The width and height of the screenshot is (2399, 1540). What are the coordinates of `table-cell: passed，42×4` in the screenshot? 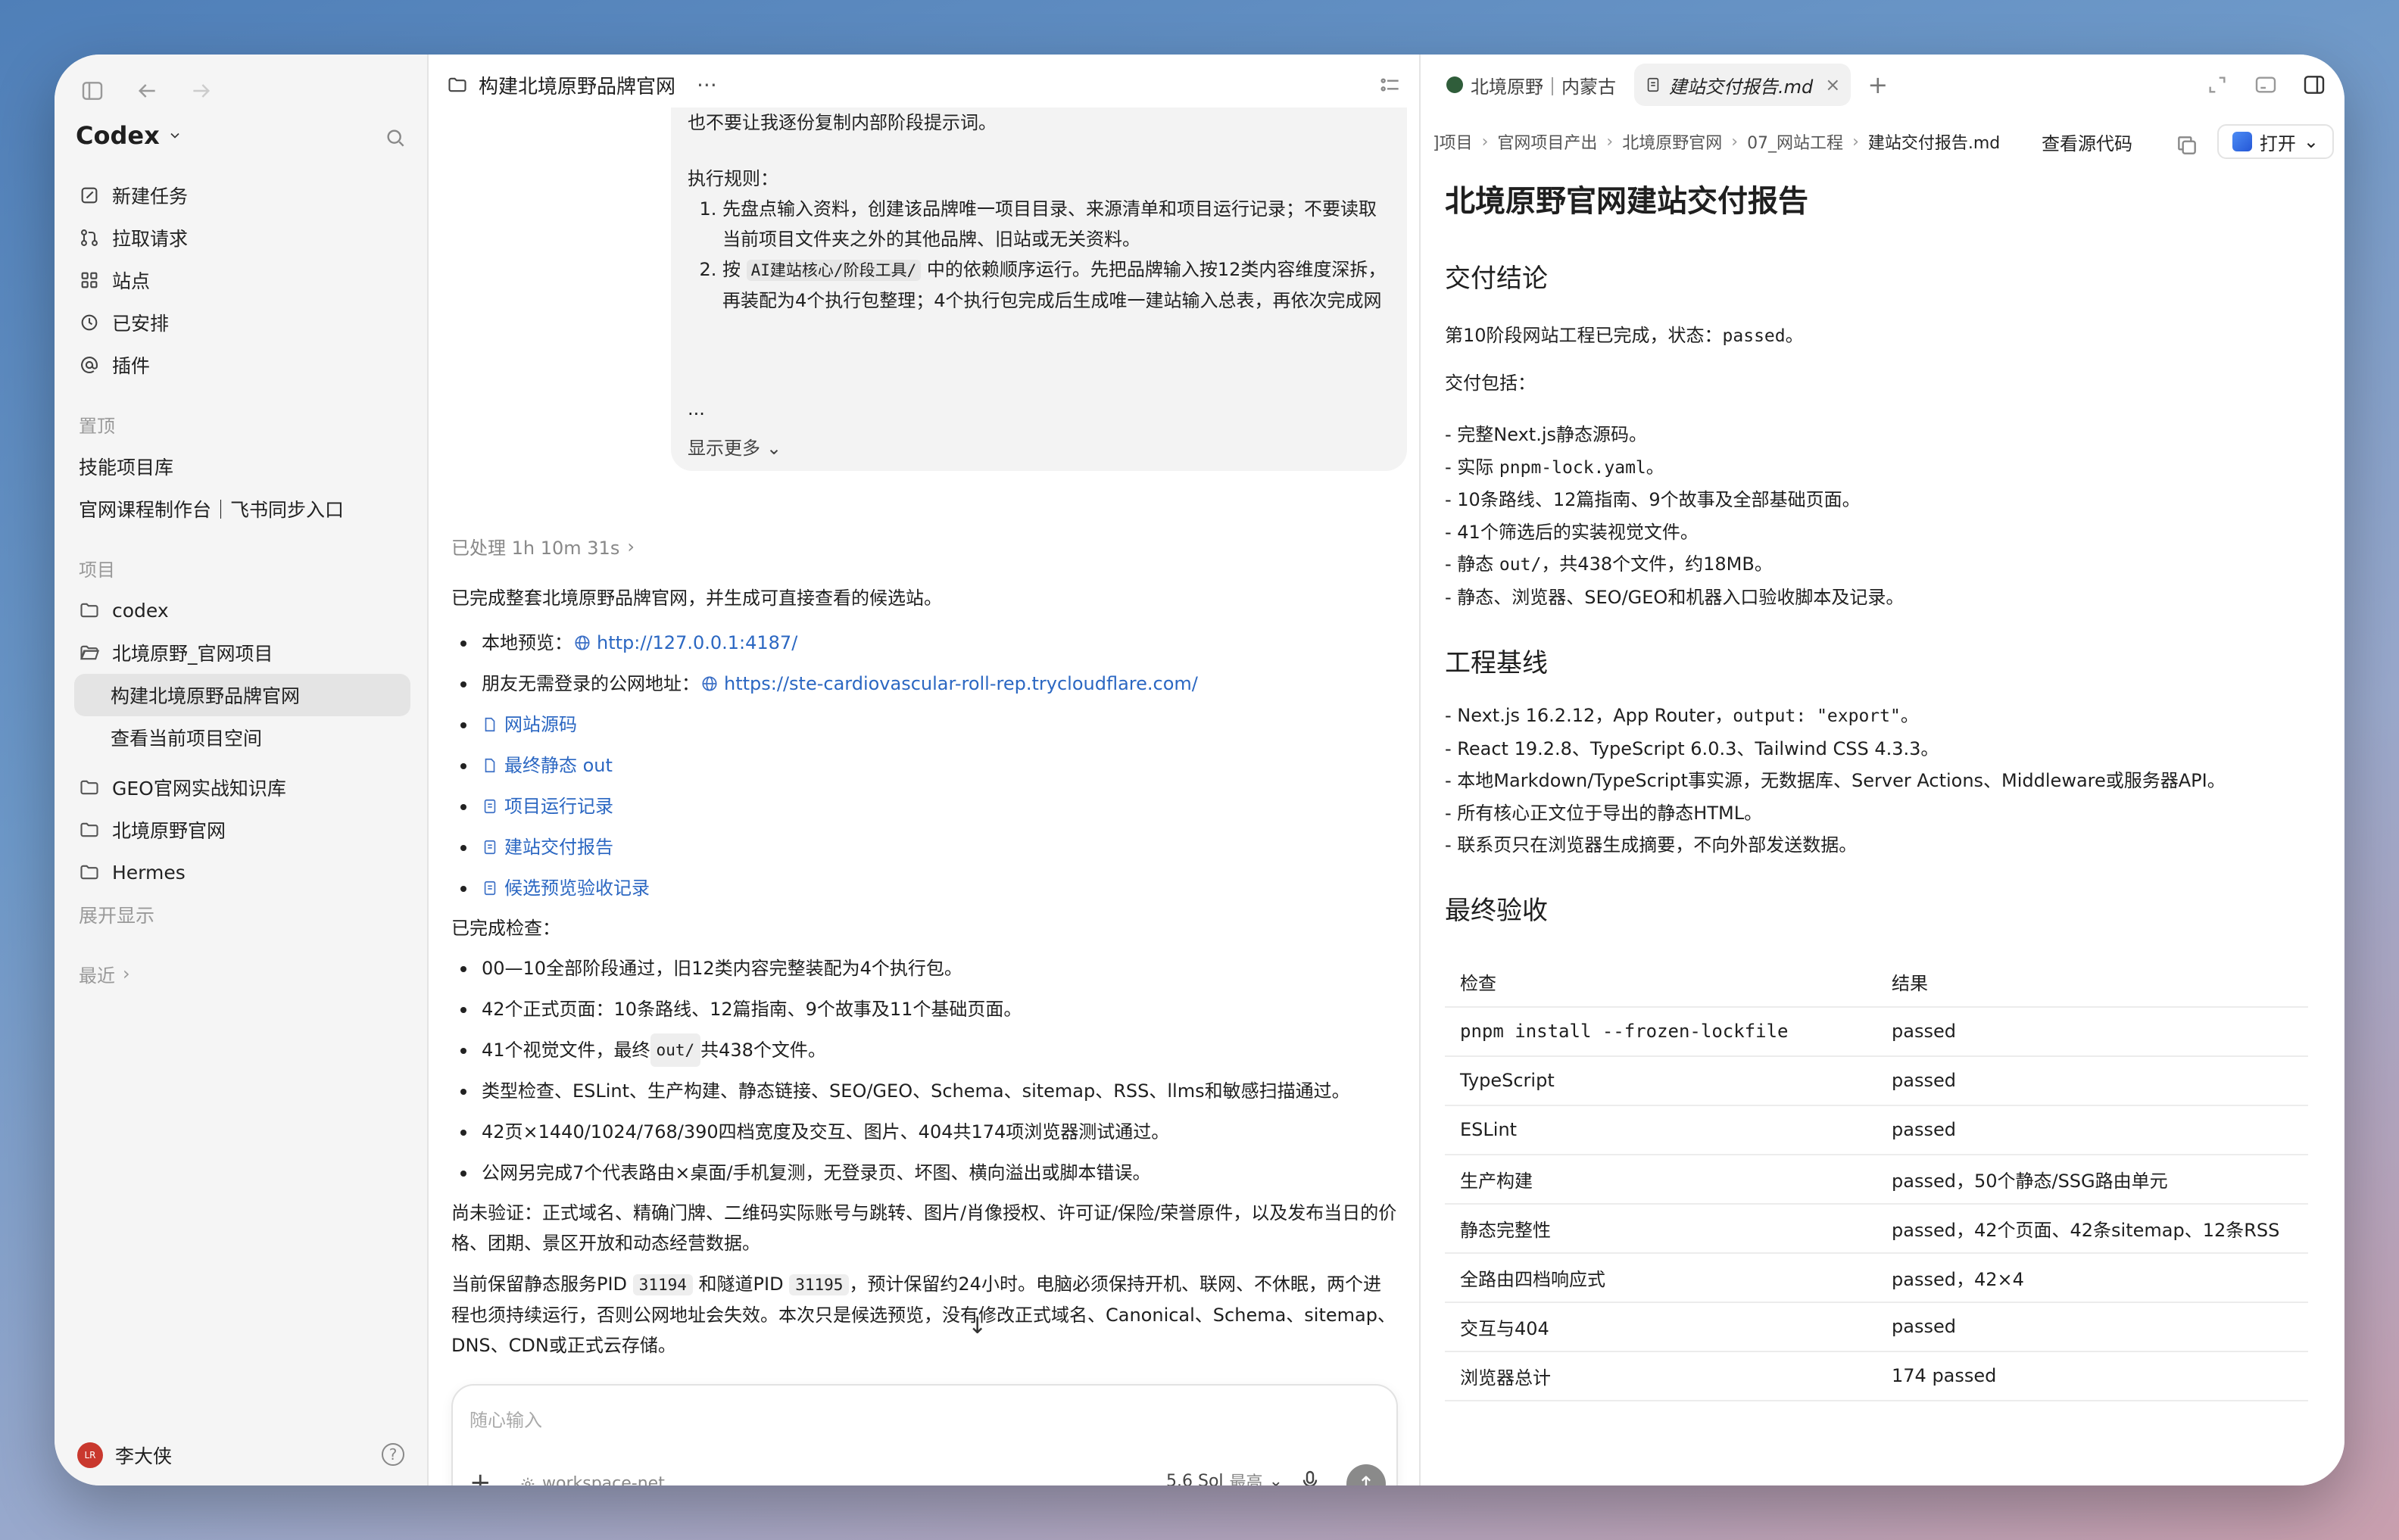 It's located at (2092, 1277).